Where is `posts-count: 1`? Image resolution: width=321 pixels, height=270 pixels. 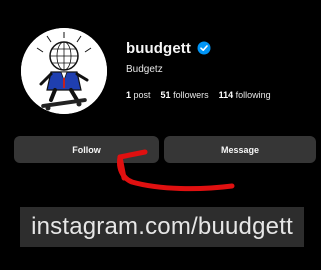
posts-count: 1 is located at coordinates (129, 95).